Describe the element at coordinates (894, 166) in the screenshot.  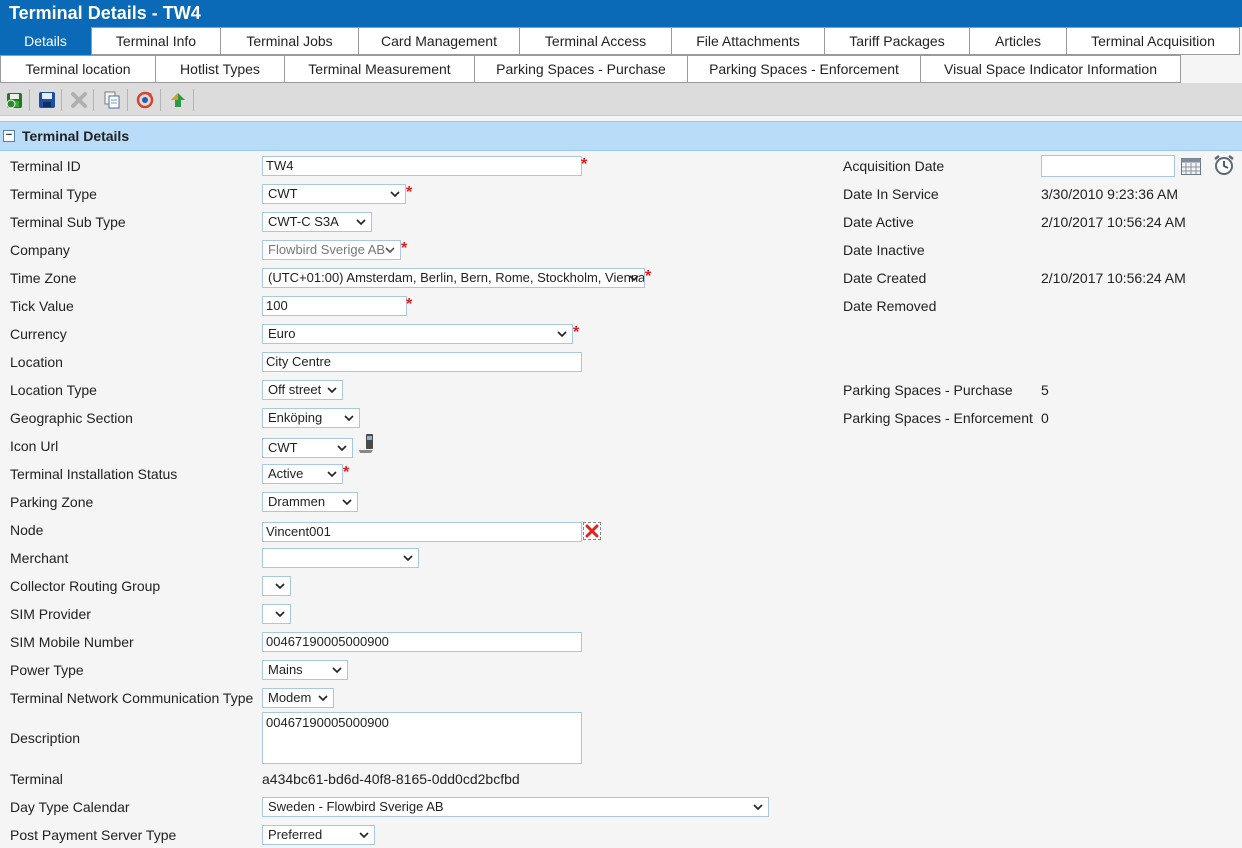
I see `acquisition-date-label: Acquisition Date` at that location.